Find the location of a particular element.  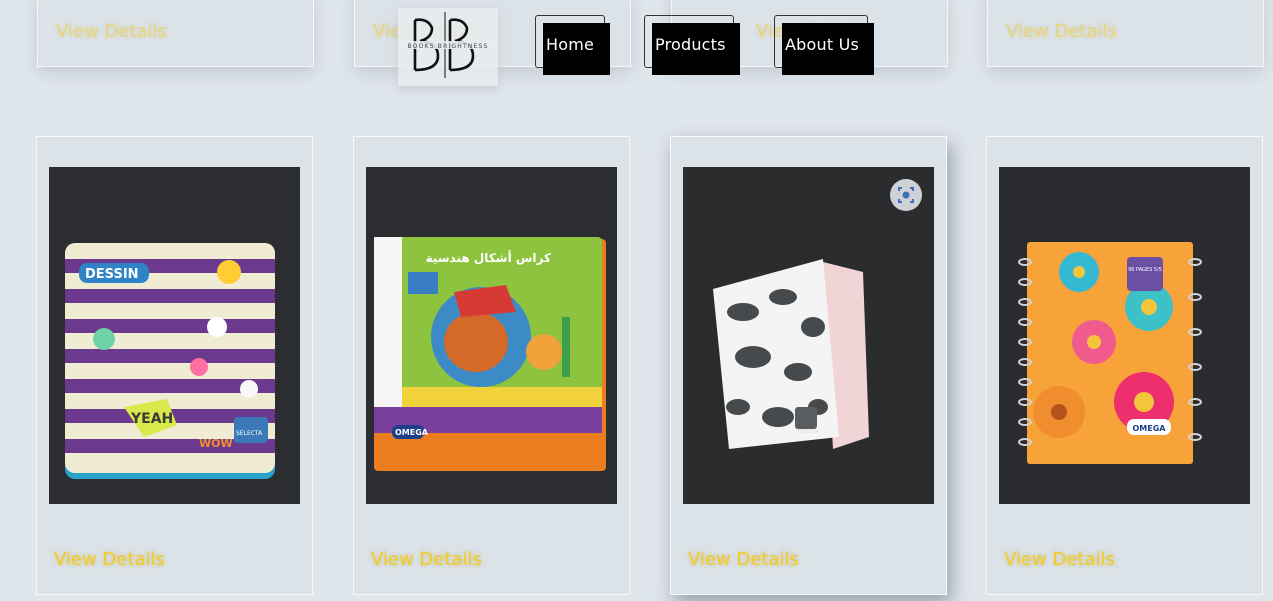

logo-monogram-icon: BOOKS BRIGHTNESS is located at coordinates (448, 45).